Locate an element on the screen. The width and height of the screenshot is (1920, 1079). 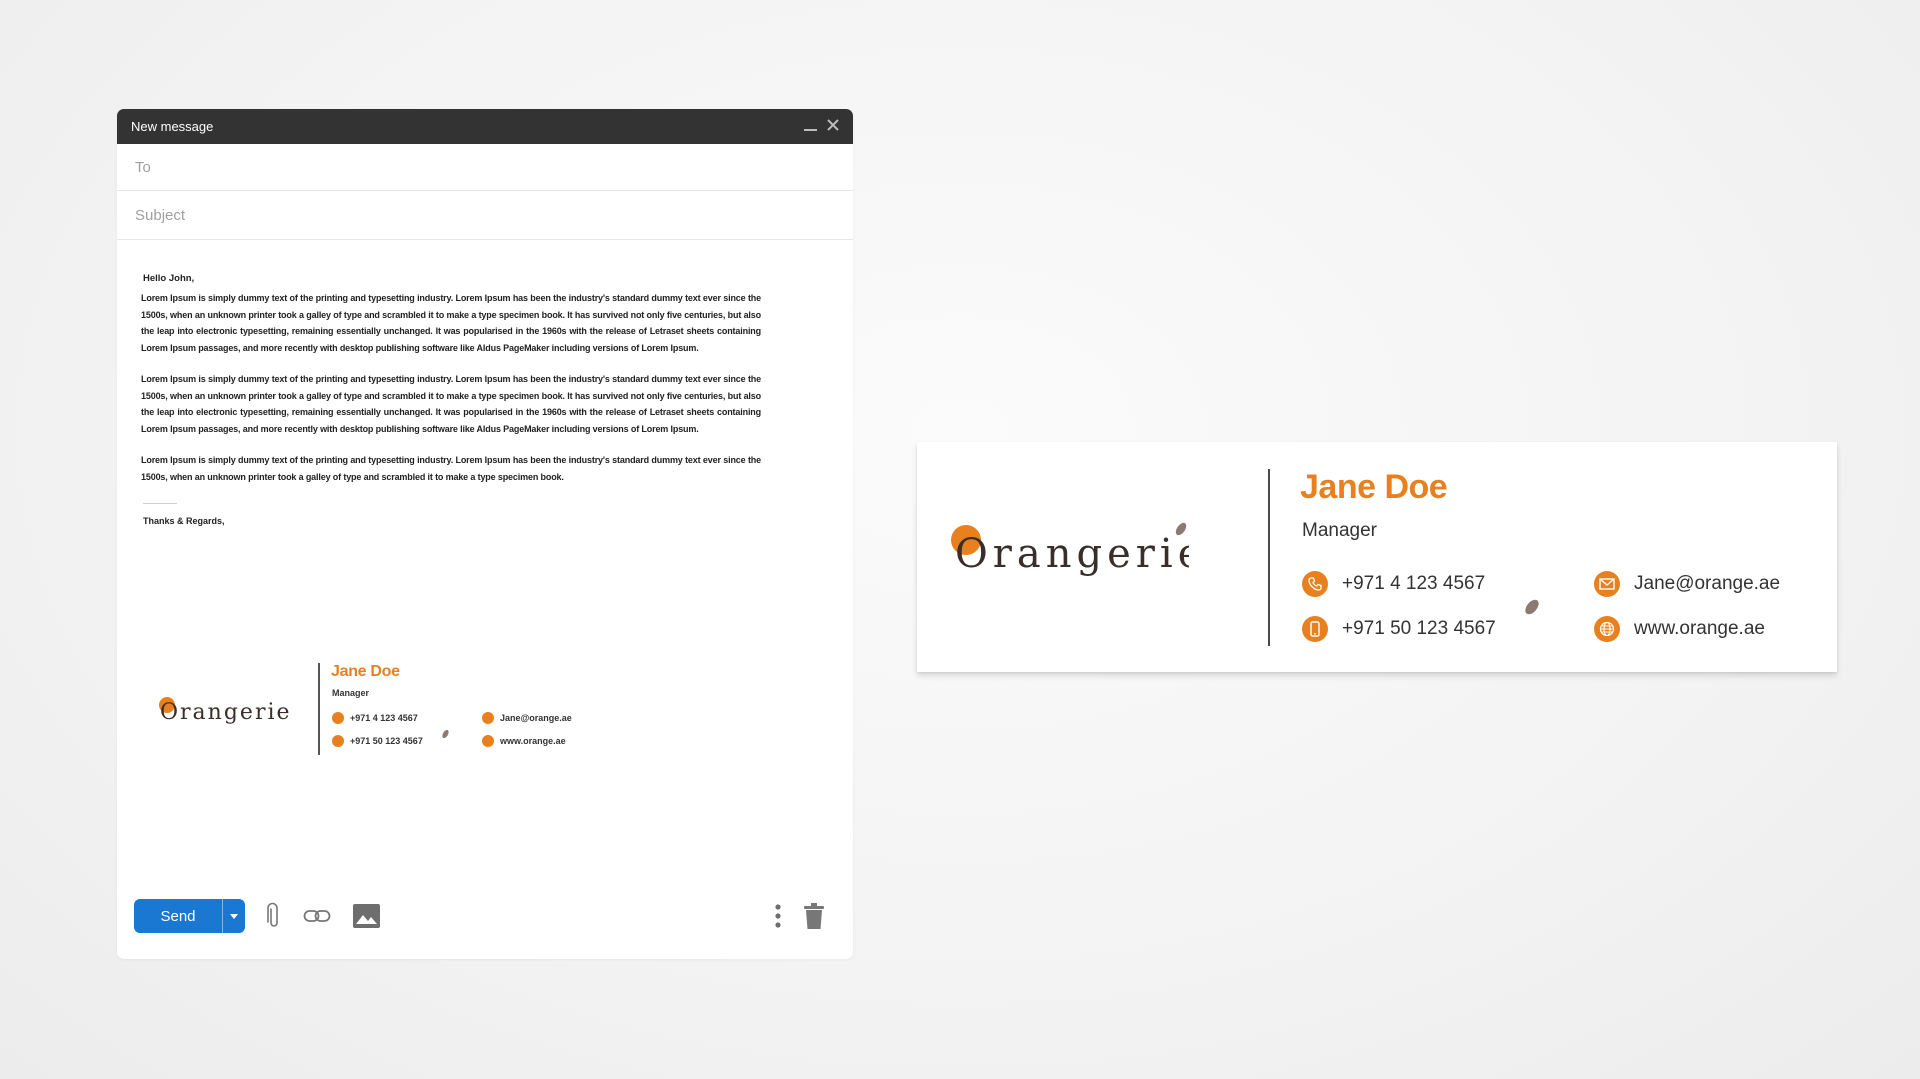
send-button: Send is located at coordinates (178, 916).